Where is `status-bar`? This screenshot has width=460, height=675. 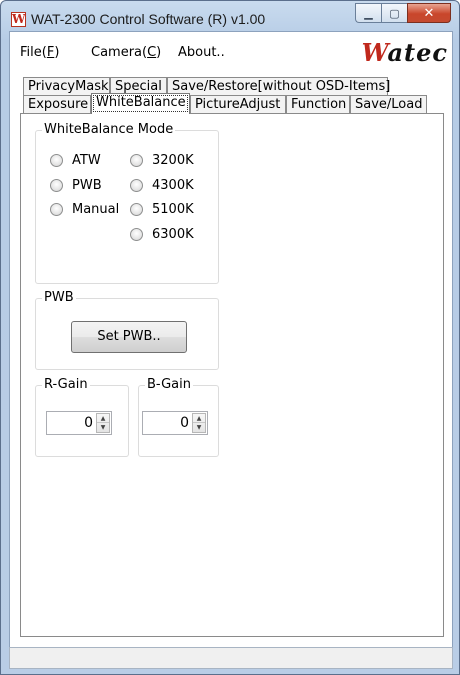 status-bar is located at coordinates (231, 658).